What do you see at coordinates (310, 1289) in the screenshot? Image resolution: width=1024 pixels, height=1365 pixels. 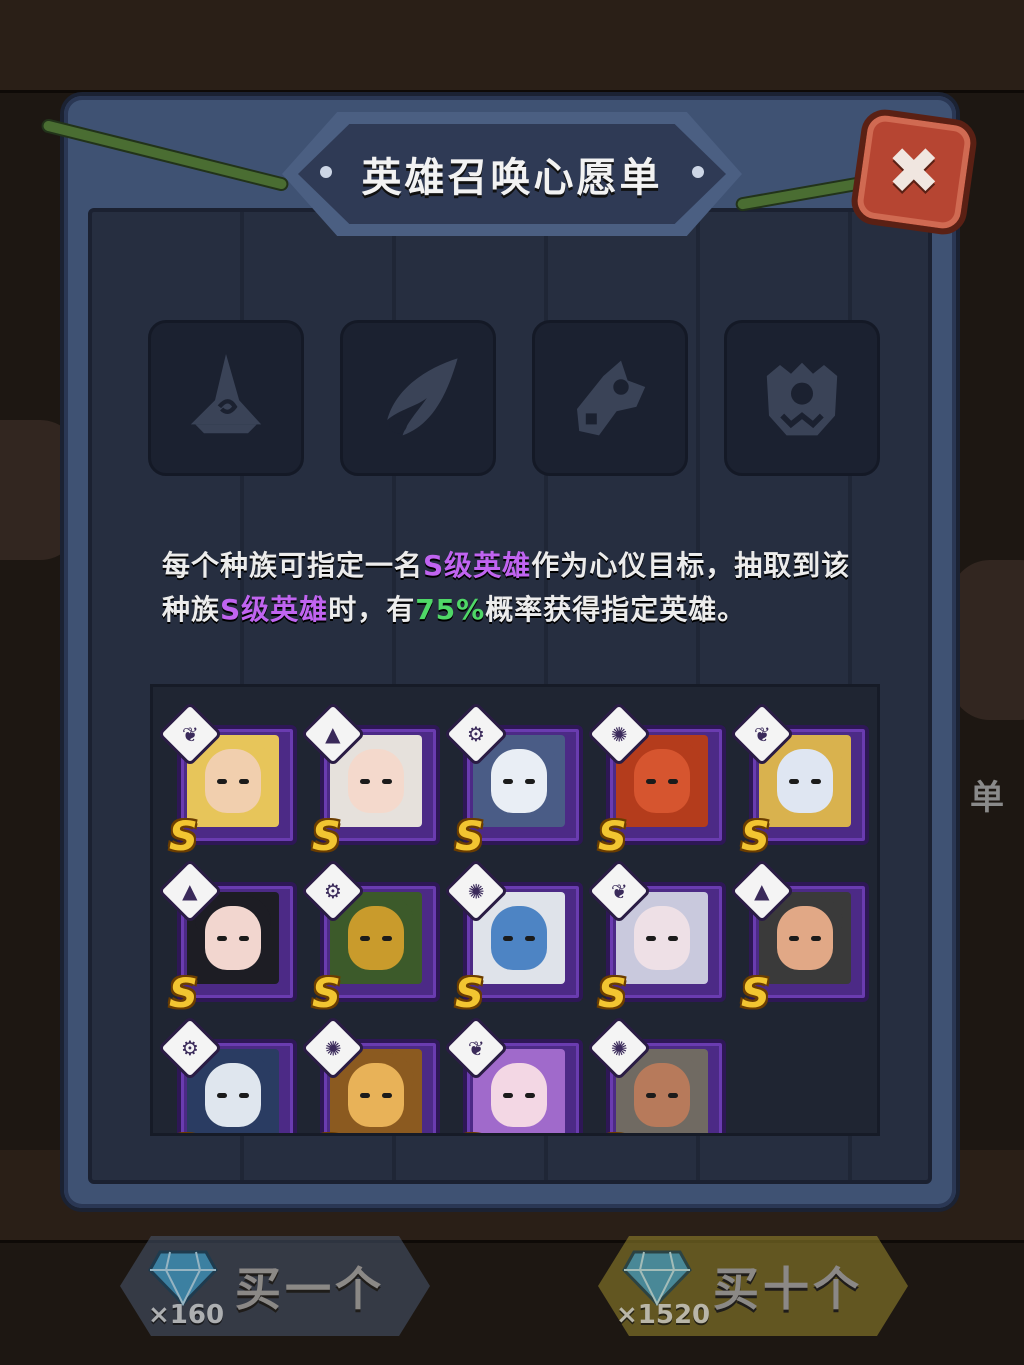 I see `buy-one-label: 买一个` at bounding box center [310, 1289].